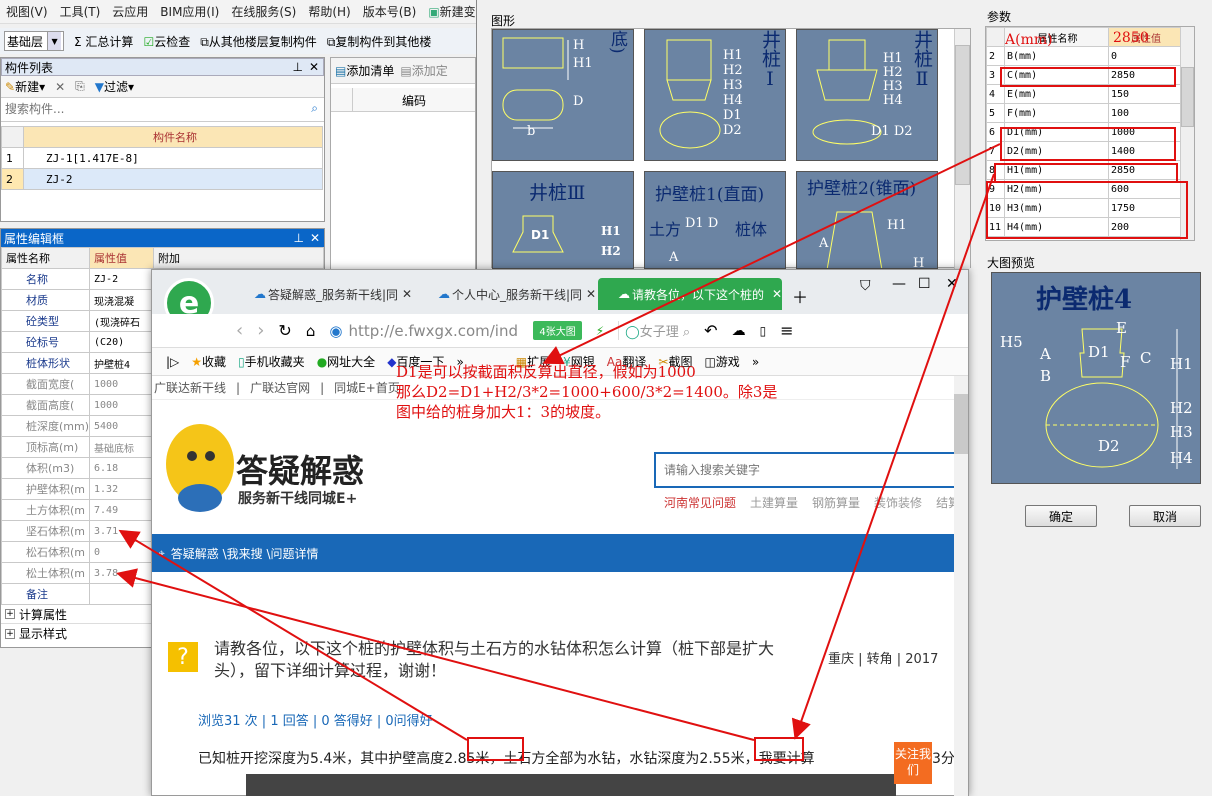 The image size is (1212, 796). I want to click on document-icon: ▣, so click(434, 12).